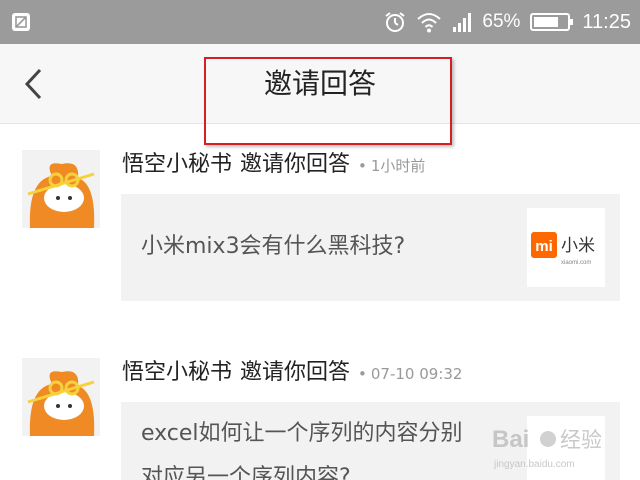 The image size is (640, 480). I want to click on xiaomi-logo-text: 小米, so click(578, 246).